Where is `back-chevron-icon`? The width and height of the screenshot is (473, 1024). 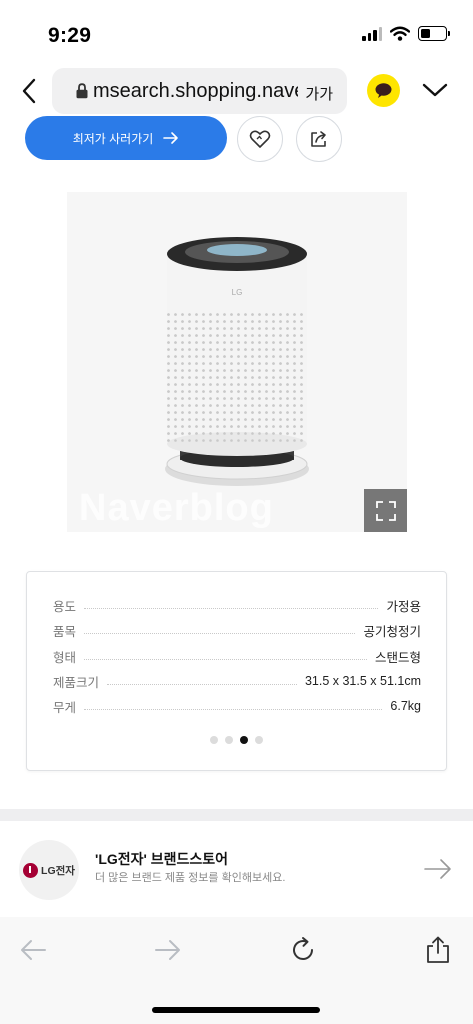 back-chevron-icon is located at coordinates (30, 91).